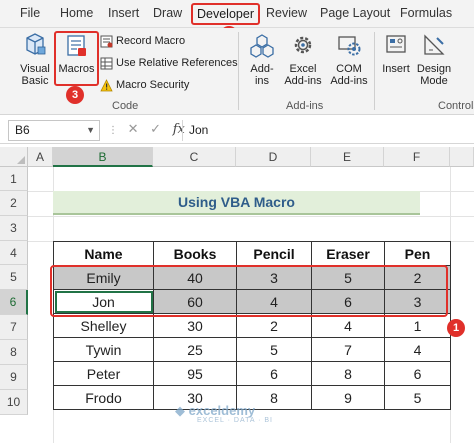 This screenshot has width=474, height=443. I want to click on tab-file: File, so click(30, 13).